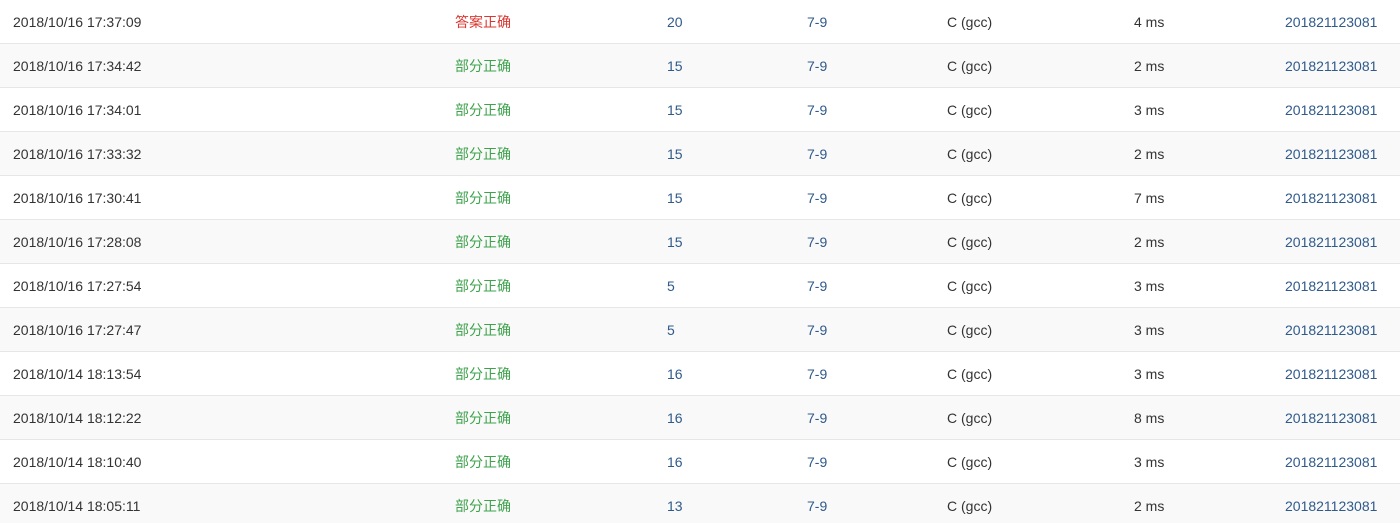  What do you see at coordinates (77, 109) in the screenshot?
I see `submission-time: 2018/10/16 17:34:01` at bounding box center [77, 109].